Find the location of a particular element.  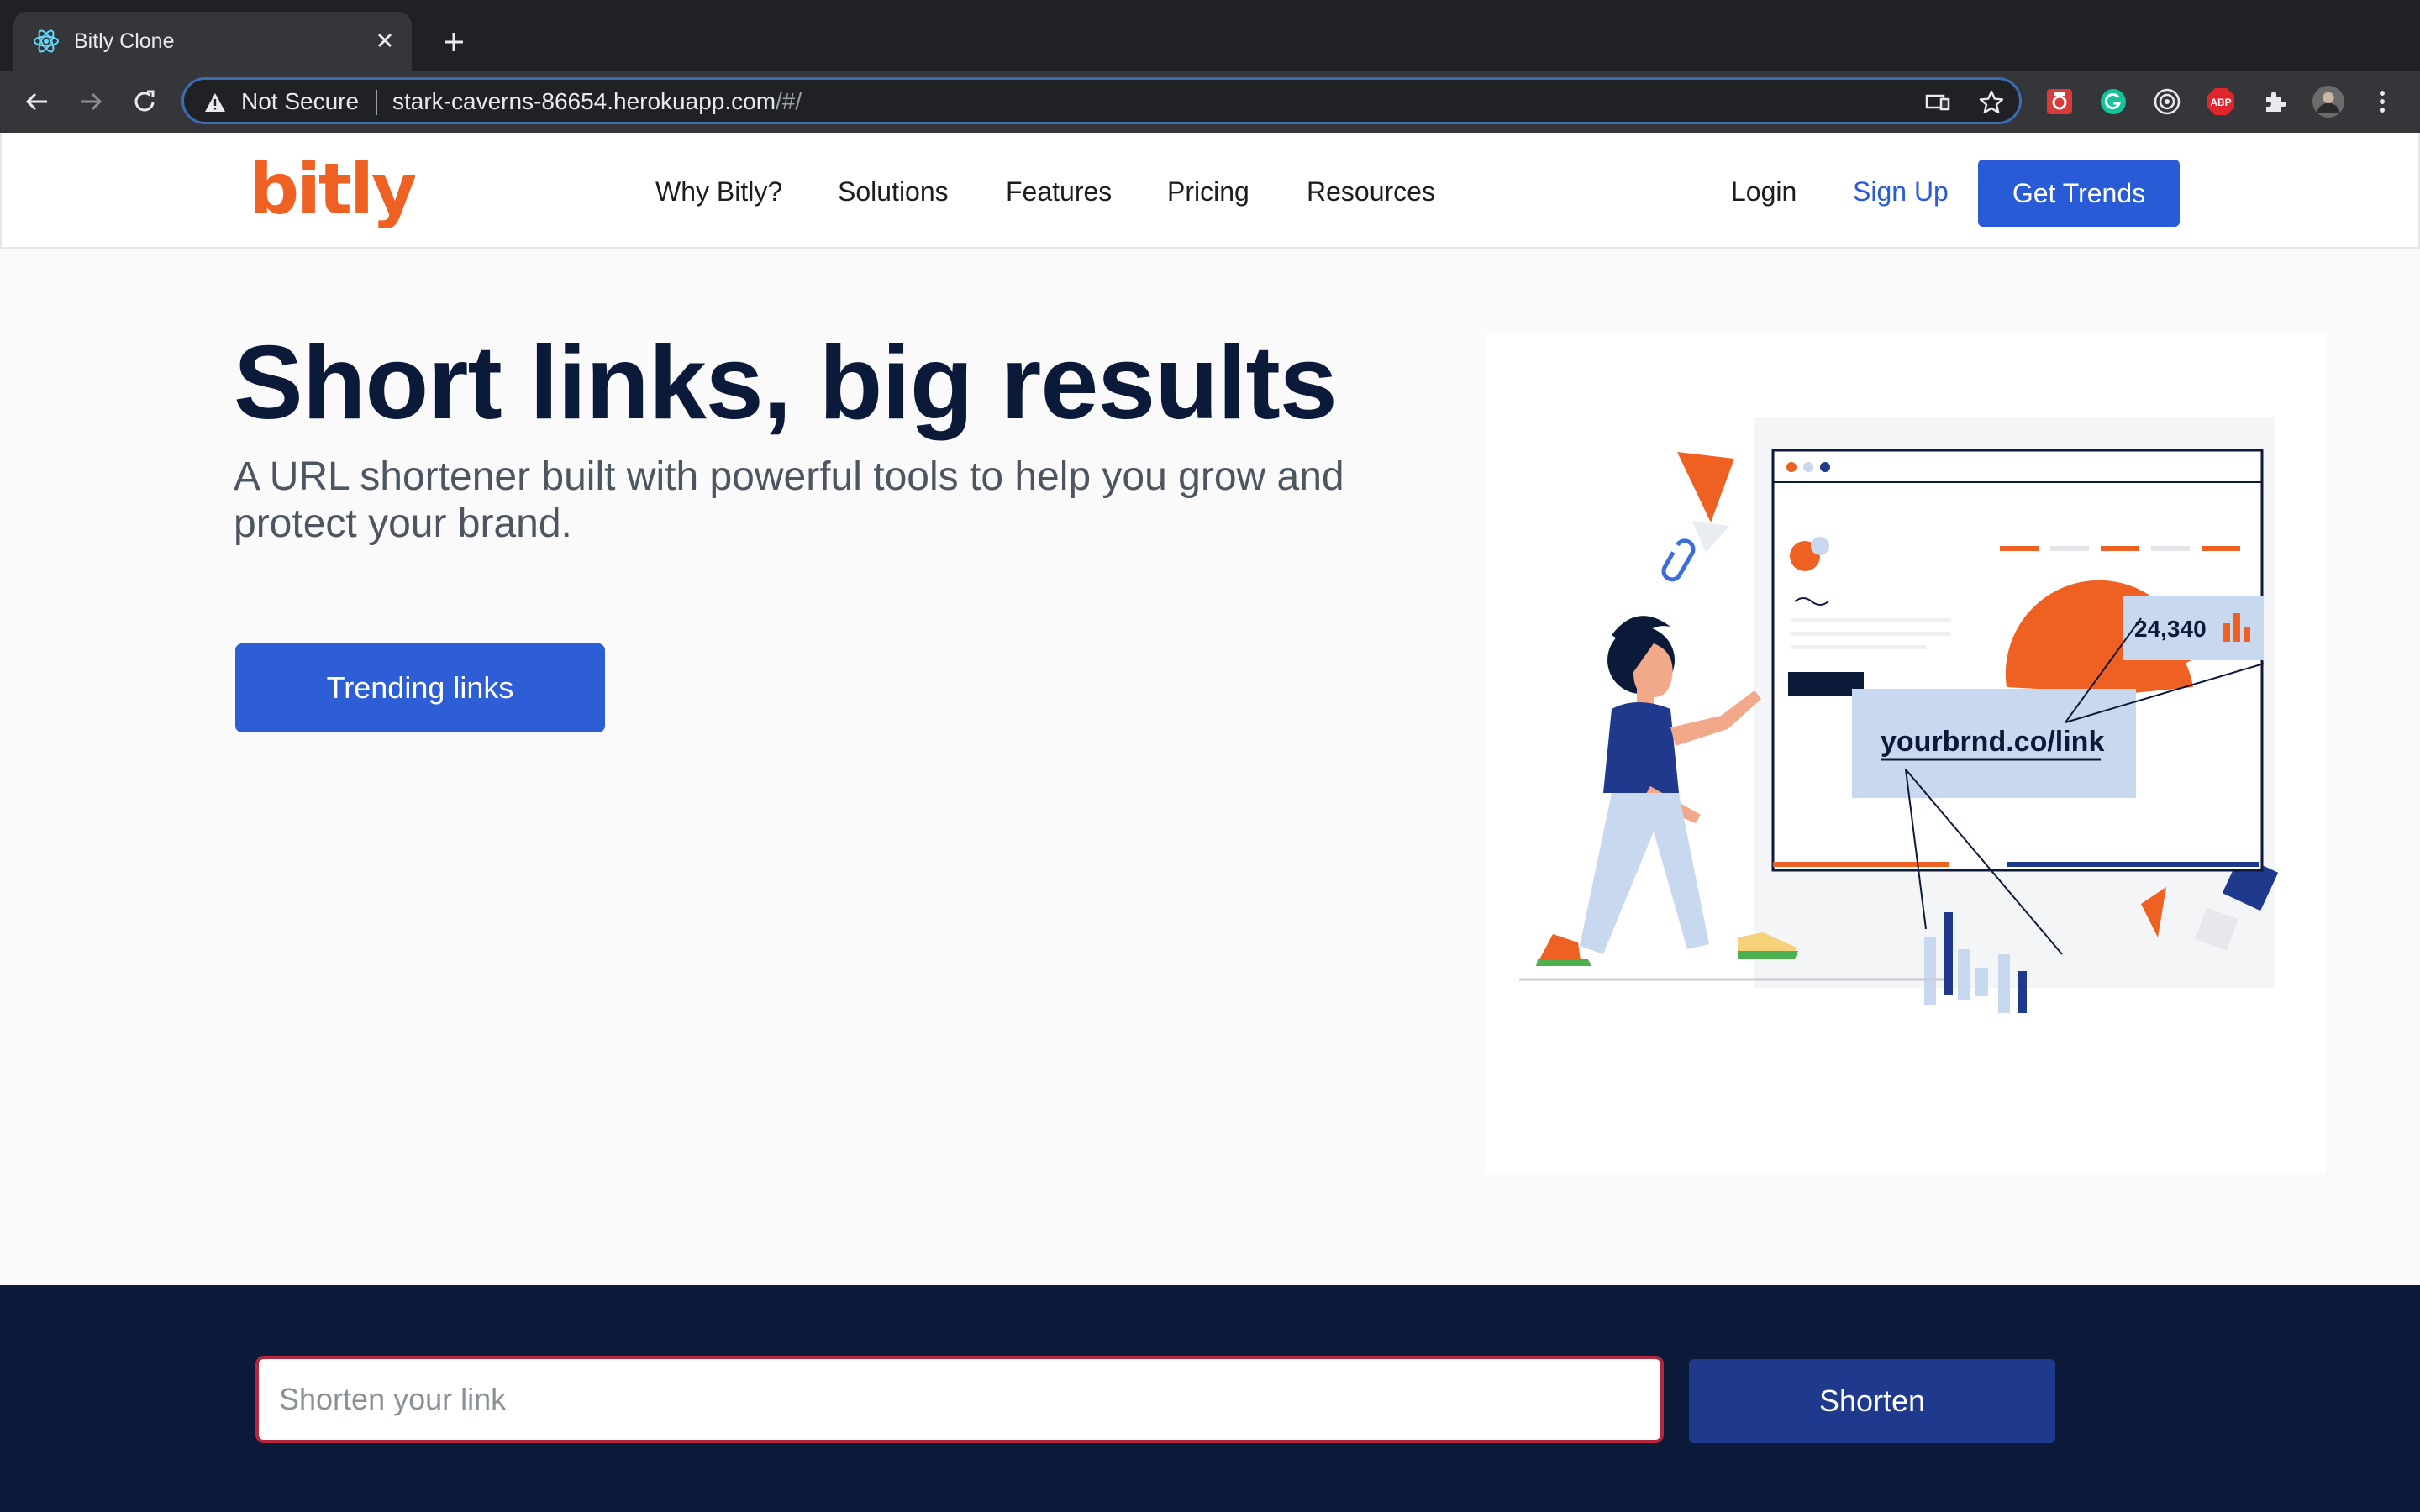

shorten-link-input is located at coordinates (960, 1399).